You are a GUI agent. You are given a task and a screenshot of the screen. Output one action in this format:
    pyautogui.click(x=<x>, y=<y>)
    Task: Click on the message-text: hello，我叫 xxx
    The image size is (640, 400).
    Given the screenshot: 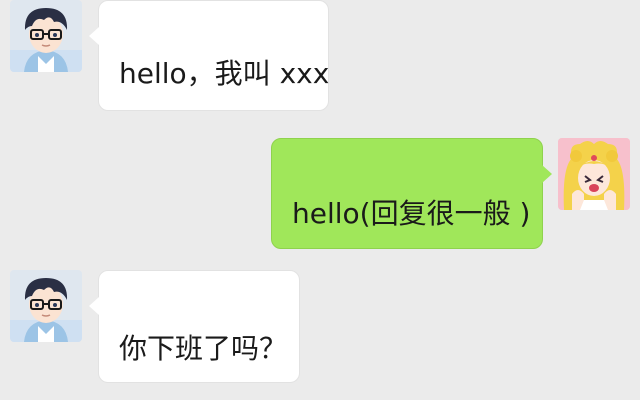 What is the action you would take?
    pyautogui.click(x=224, y=73)
    